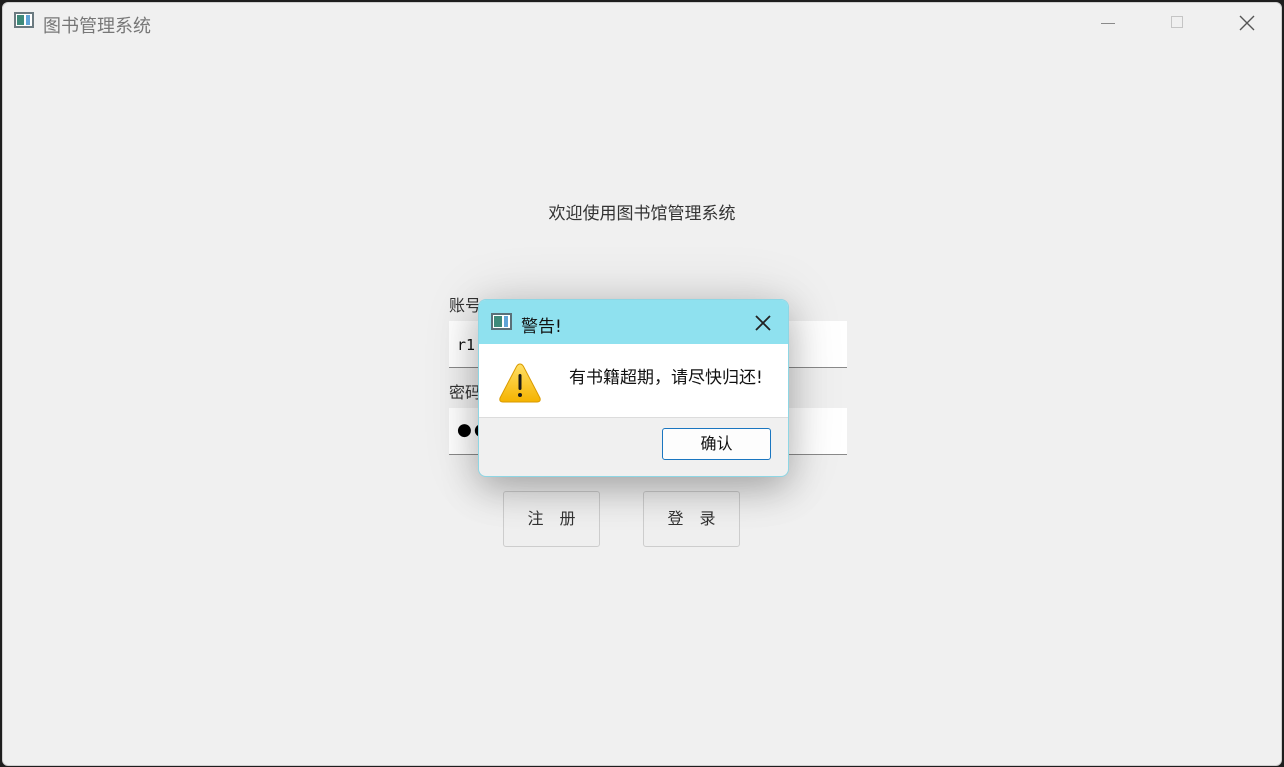 The image size is (1284, 767). I want to click on app-icon, so click(24, 20).